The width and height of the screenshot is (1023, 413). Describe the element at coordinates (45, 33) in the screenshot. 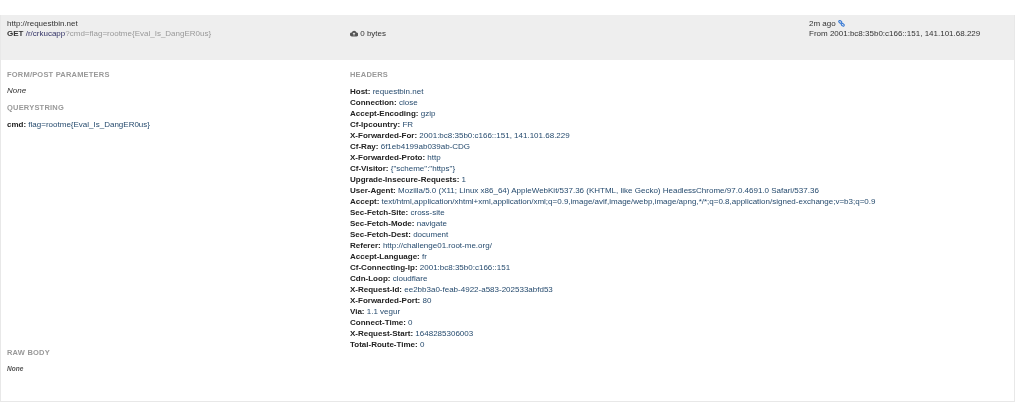

I see `request-path: /r/crkucapp` at that location.